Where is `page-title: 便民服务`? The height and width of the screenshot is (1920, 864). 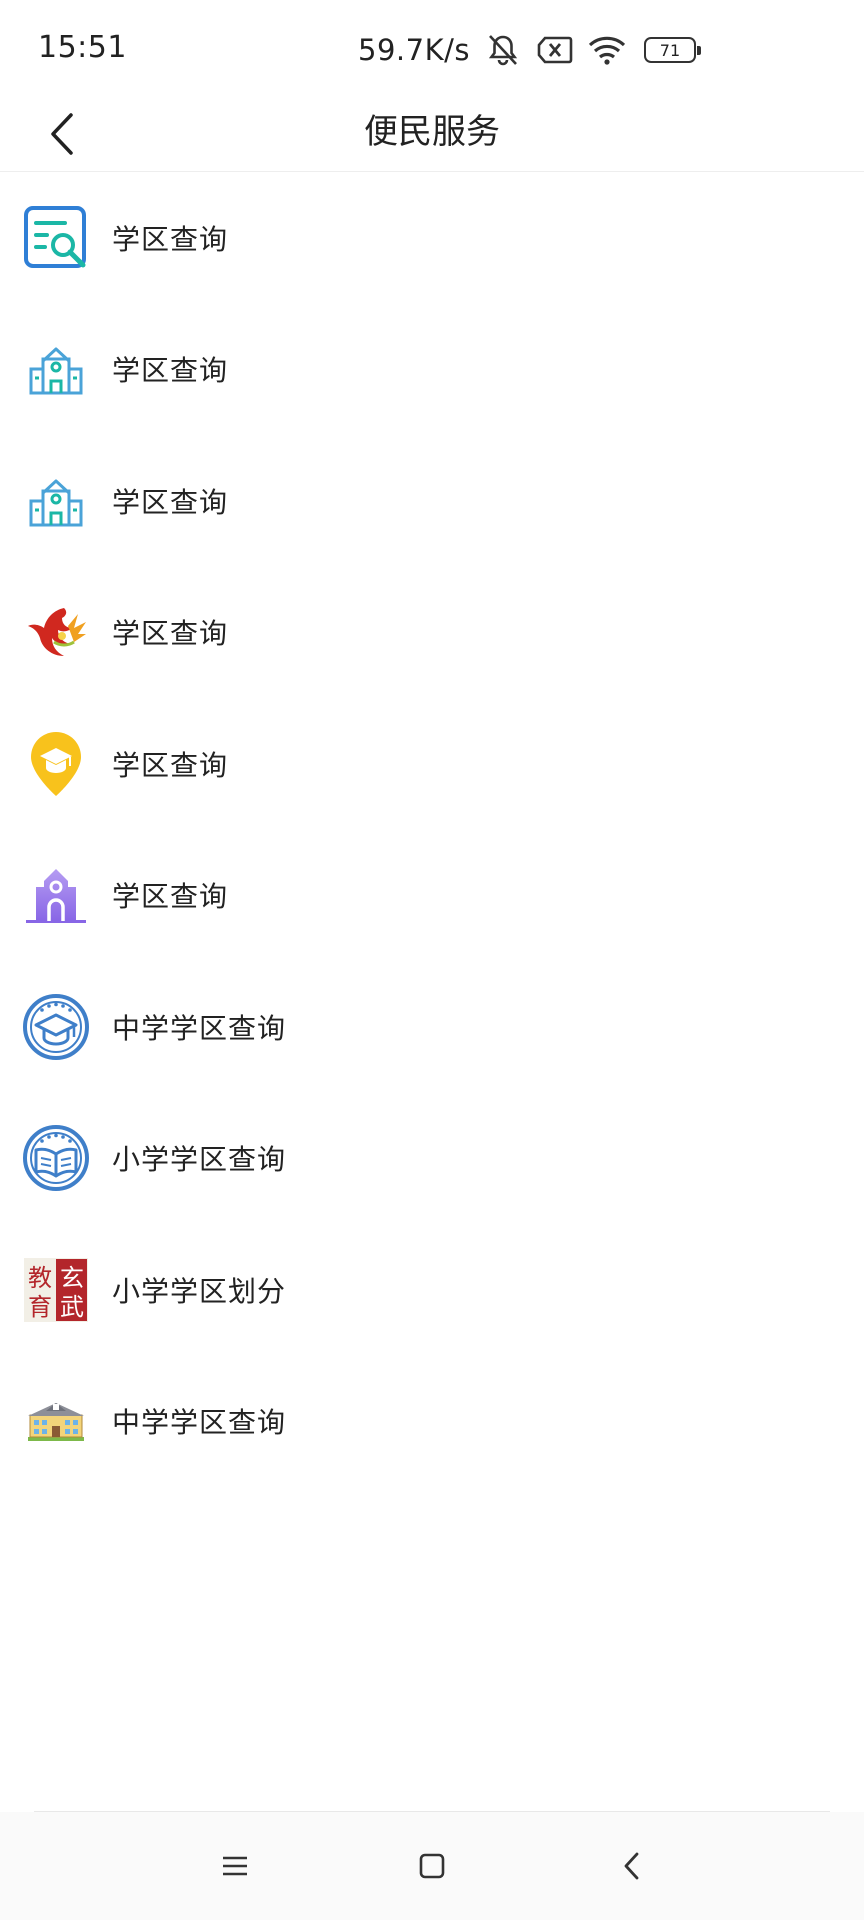 page-title: 便民服务 is located at coordinates (432, 132).